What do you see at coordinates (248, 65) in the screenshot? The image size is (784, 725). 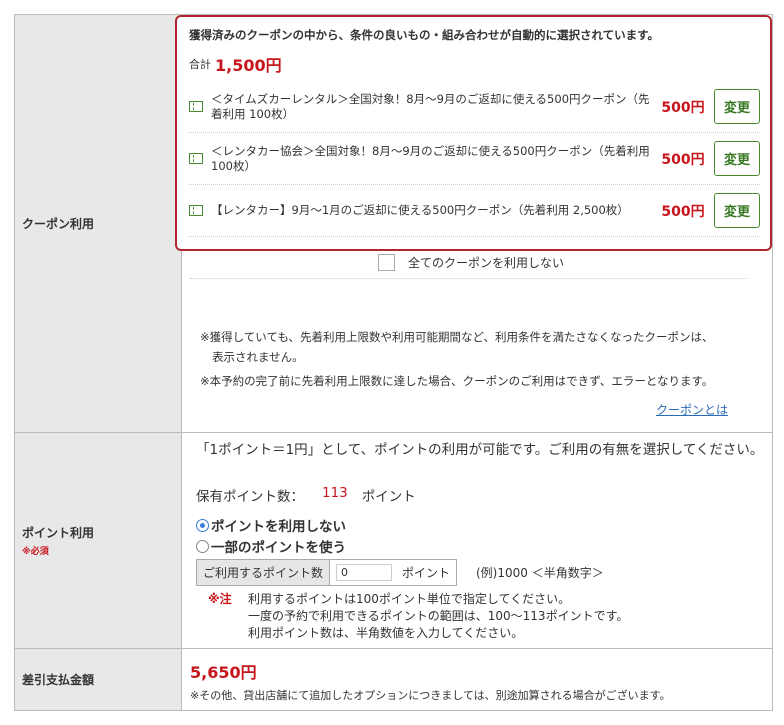 I see `coupon-total-value: 1,500円` at bounding box center [248, 65].